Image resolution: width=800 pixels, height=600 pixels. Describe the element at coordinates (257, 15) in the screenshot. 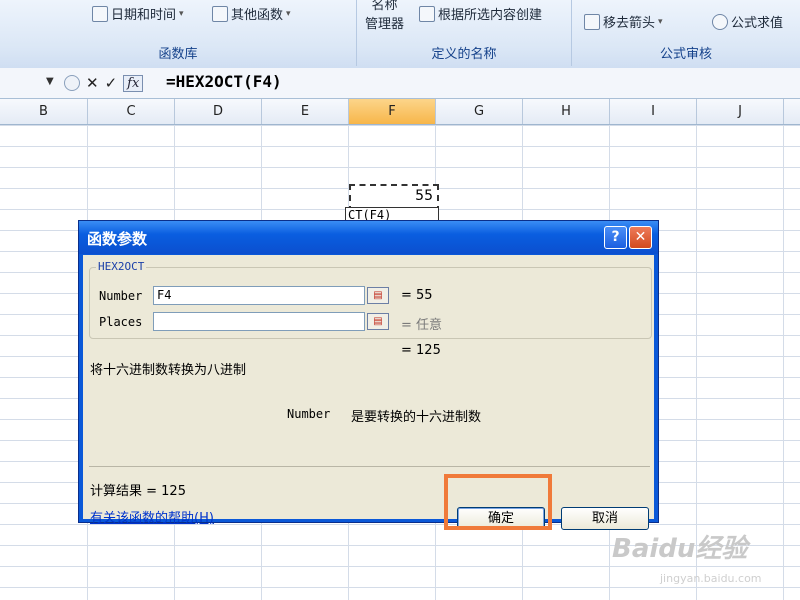

I see `other-functions-label: 其他函数` at that location.